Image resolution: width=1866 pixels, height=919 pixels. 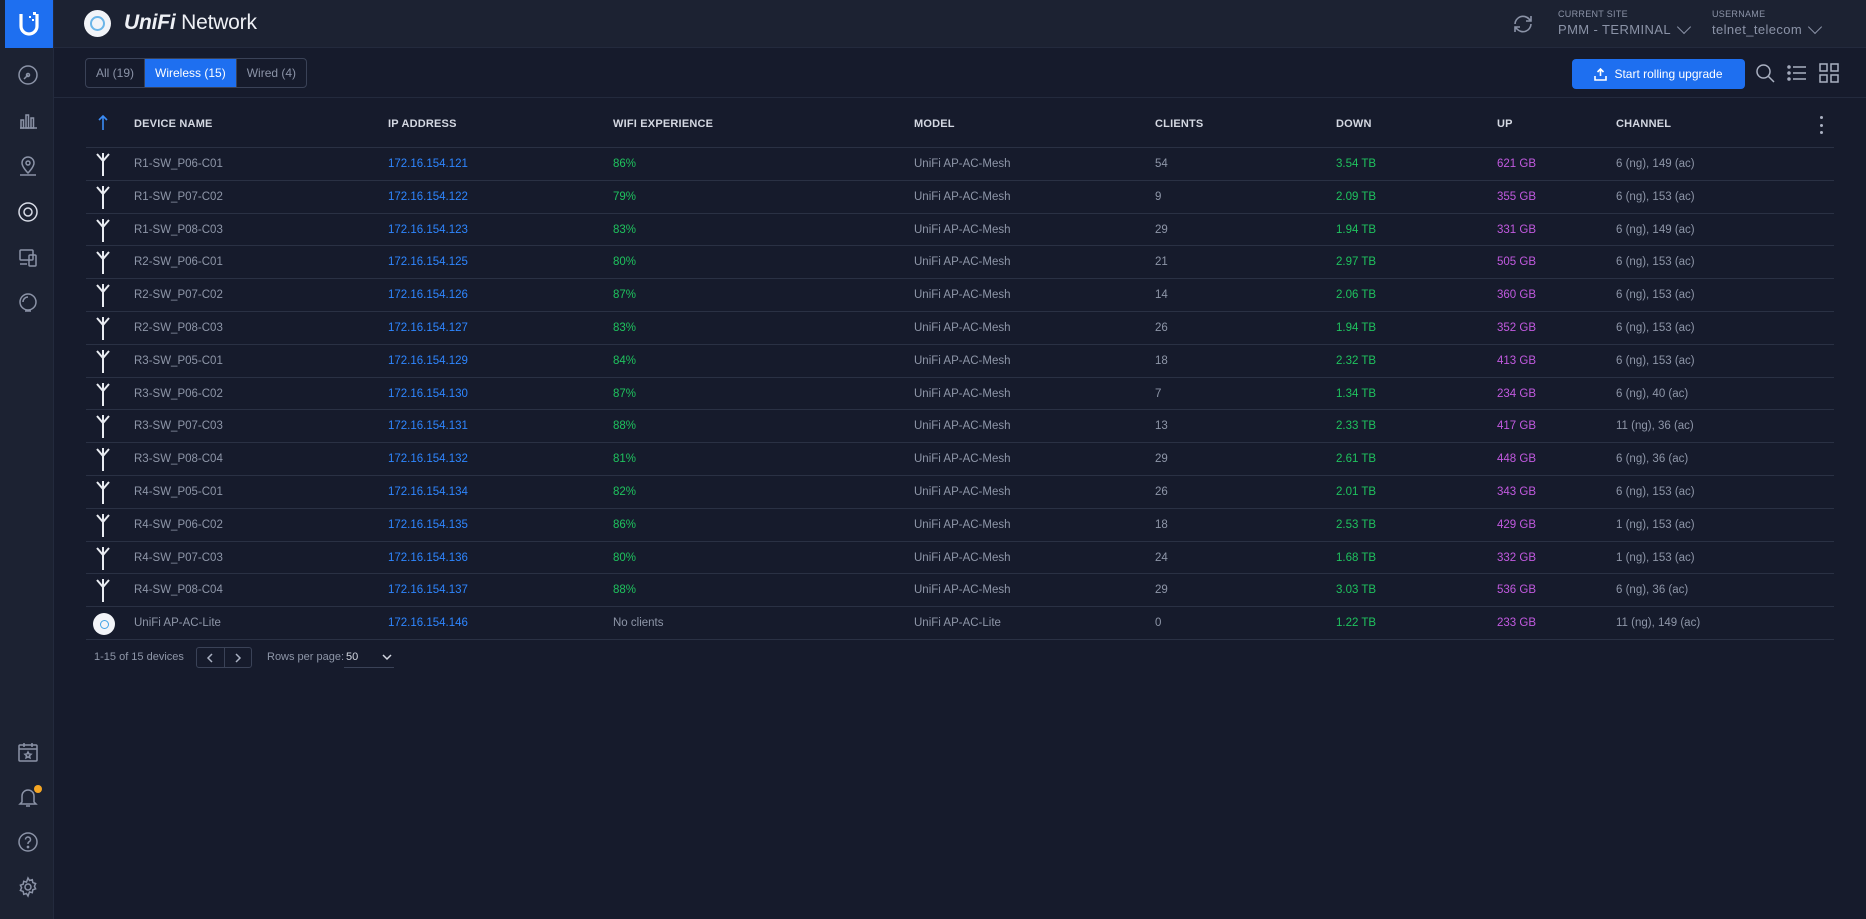 I want to click on col-device-name: DEVICE NAME, so click(x=173, y=124).